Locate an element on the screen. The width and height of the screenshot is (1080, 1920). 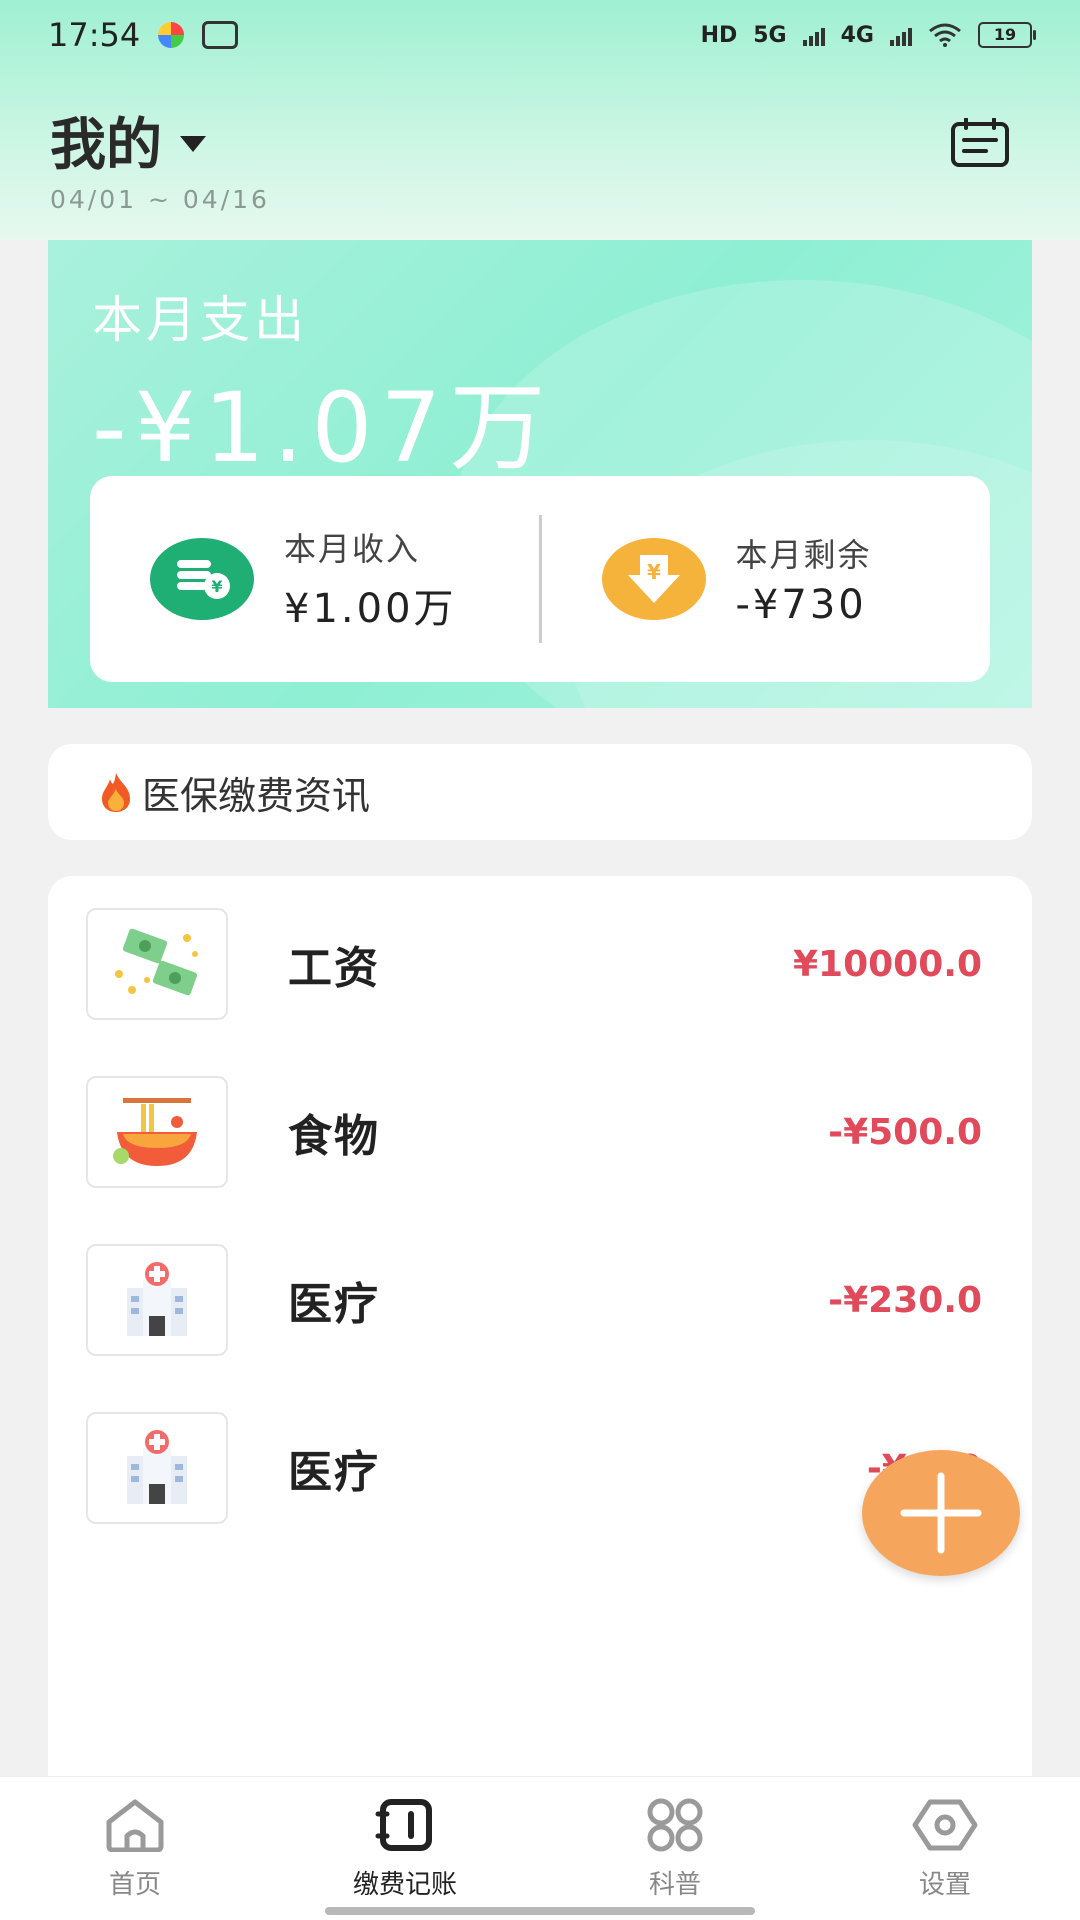
list-item: 医疗 -¥100 is located at coordinates (541, 1468).